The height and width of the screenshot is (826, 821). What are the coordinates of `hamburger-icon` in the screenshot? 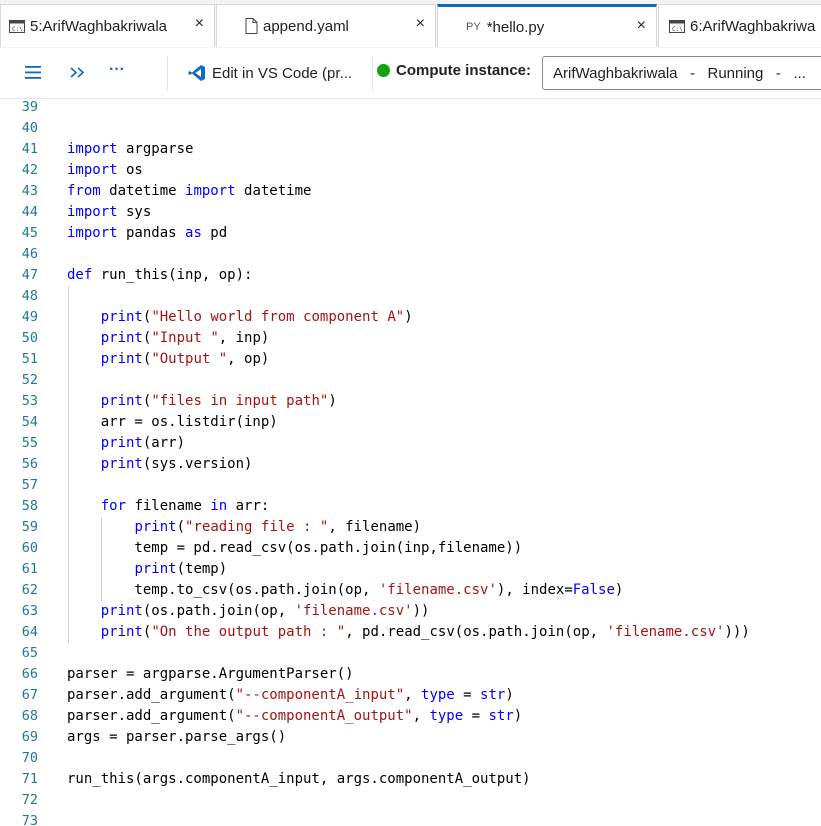 It's located at (33, 72).